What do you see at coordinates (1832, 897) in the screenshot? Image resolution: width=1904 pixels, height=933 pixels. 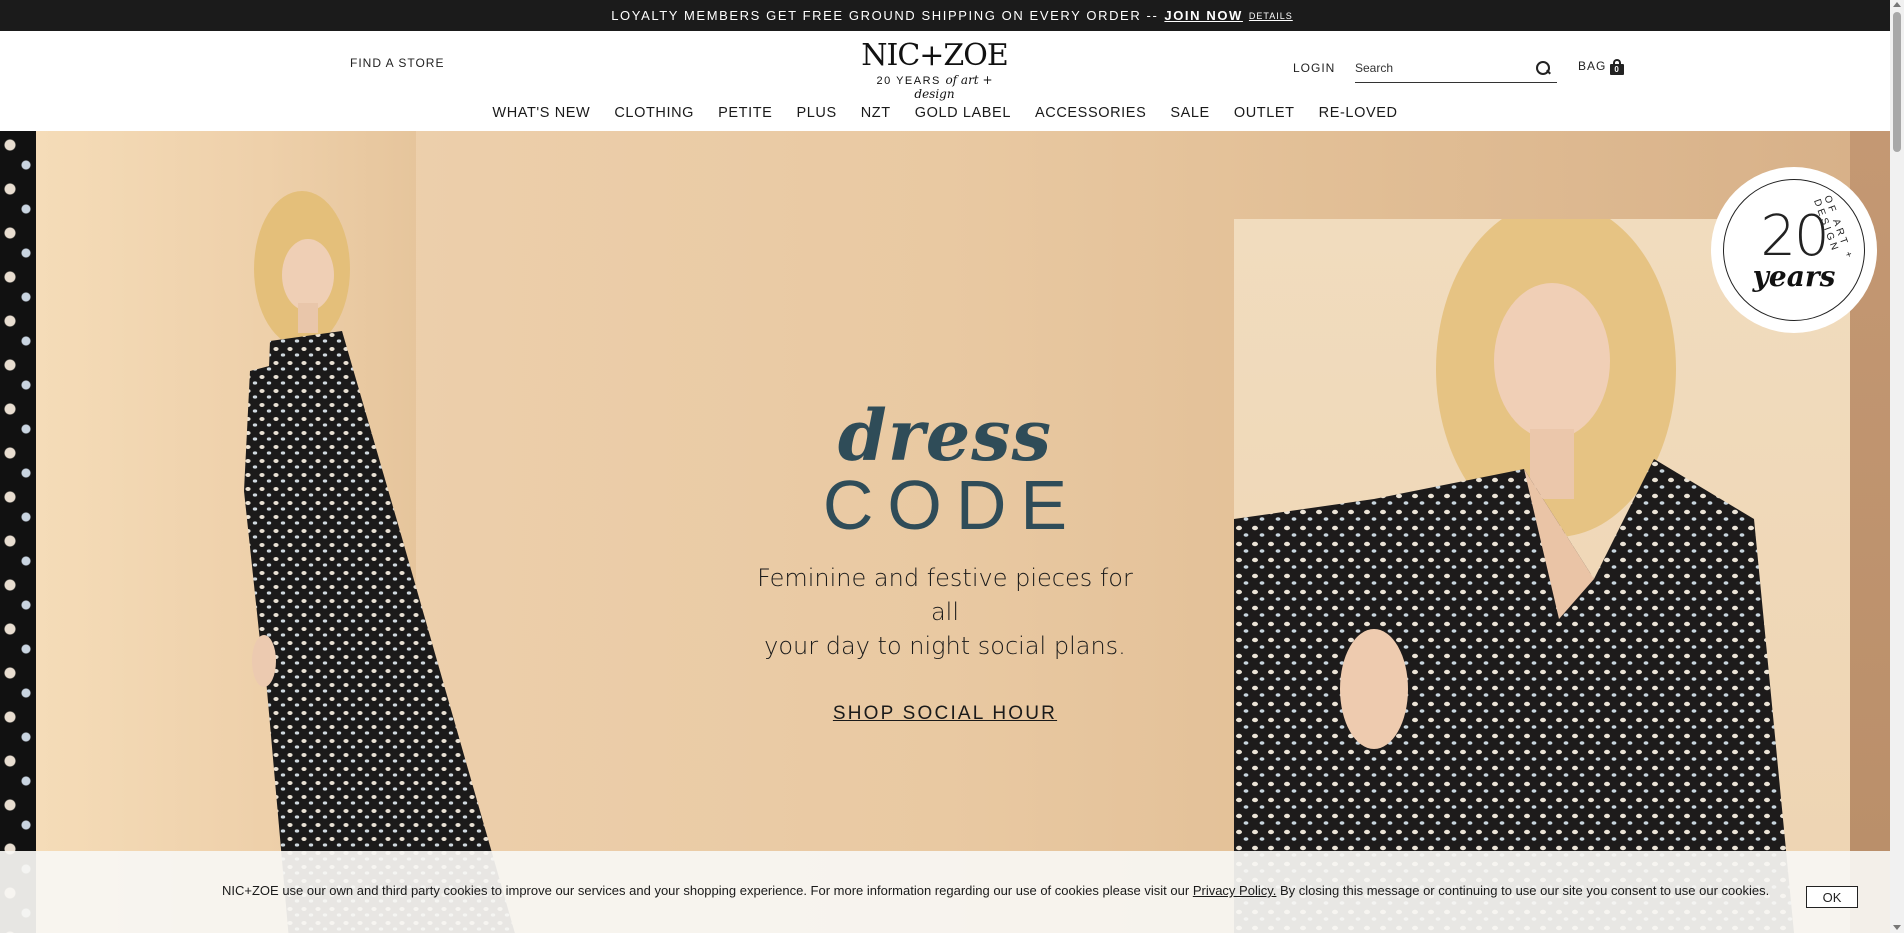 I see `cookie-ok-button: OK` at bounding box center [1832, 897].